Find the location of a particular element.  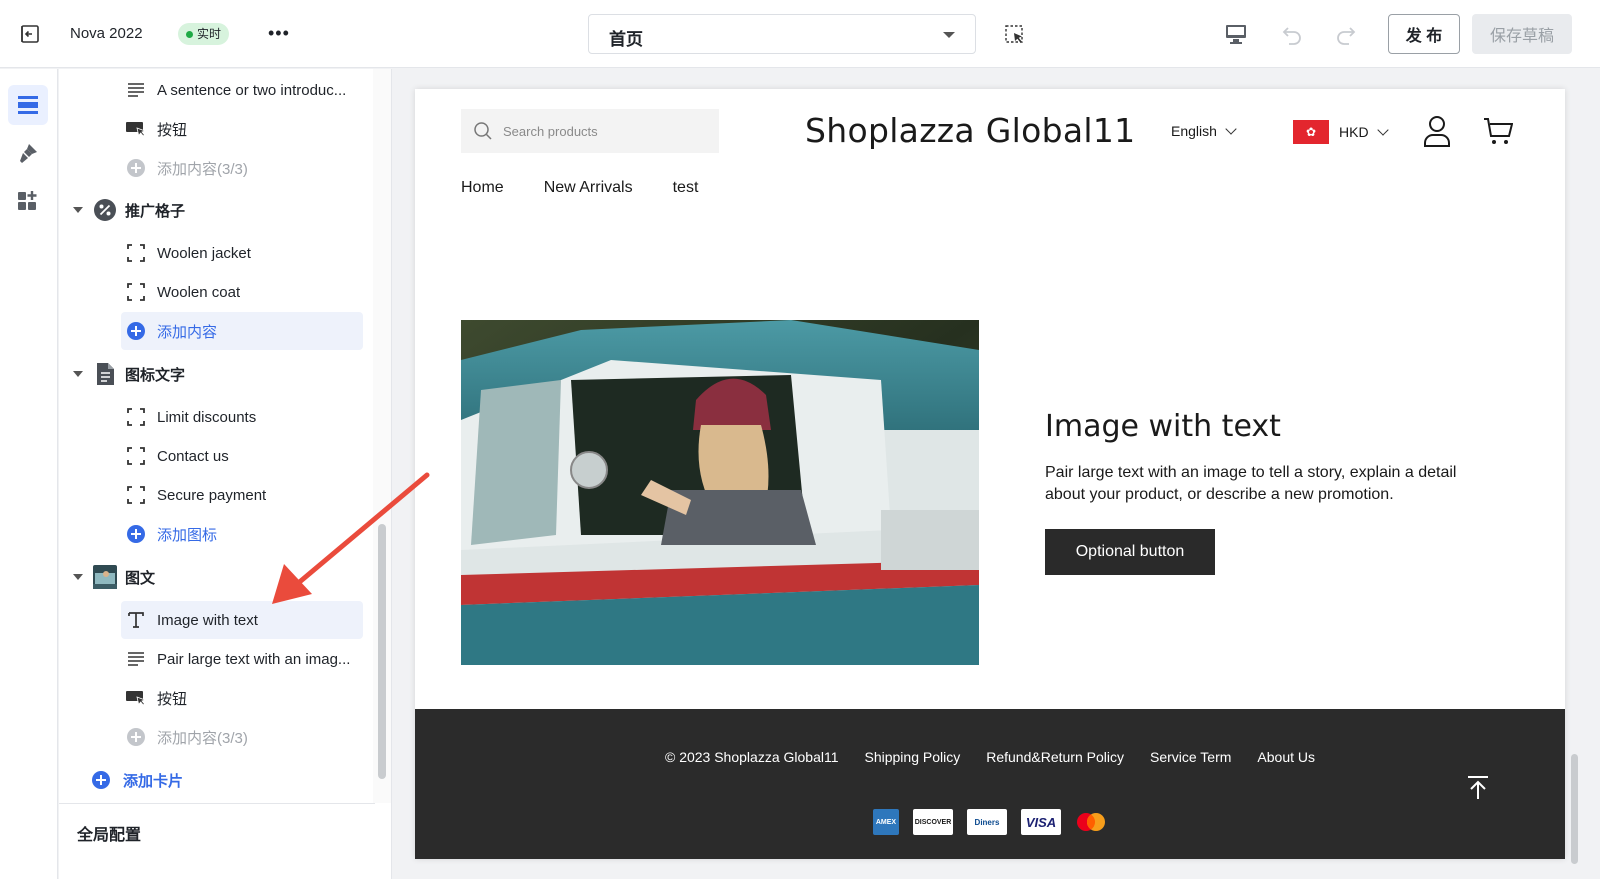

hong-kong-flag-icon: ✿ is located at coordinates (1311, 132).